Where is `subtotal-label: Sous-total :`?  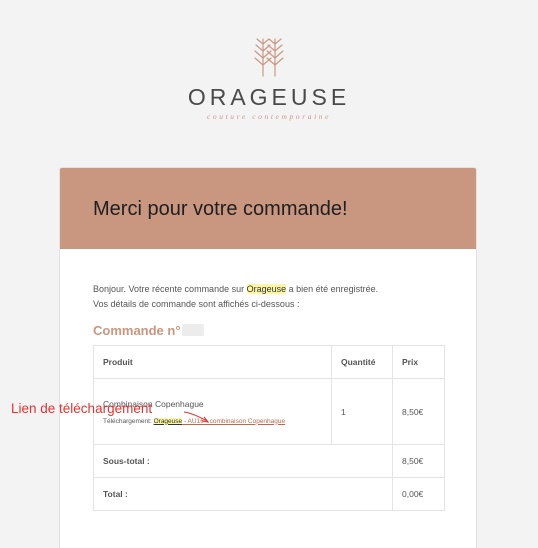 subtotal-label: Sous-total : is located at coordinates (243, 461).